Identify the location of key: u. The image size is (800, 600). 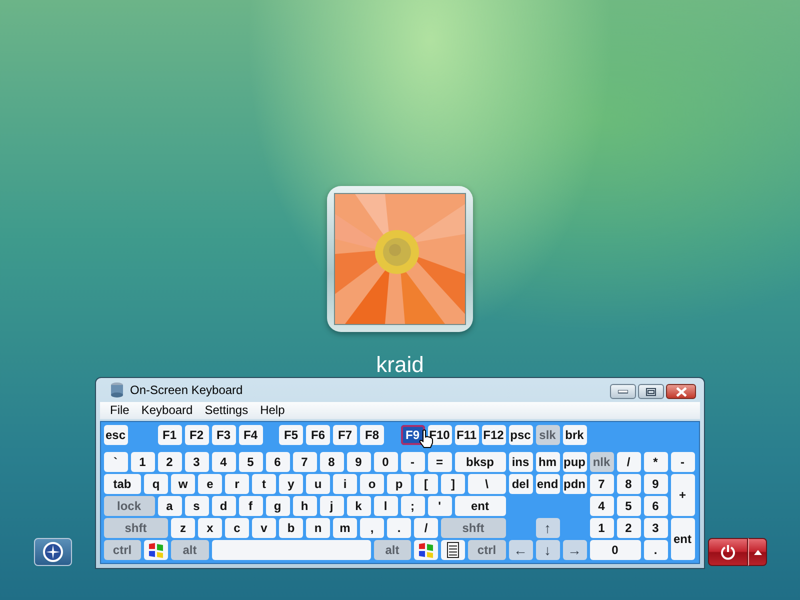
(318, 484).